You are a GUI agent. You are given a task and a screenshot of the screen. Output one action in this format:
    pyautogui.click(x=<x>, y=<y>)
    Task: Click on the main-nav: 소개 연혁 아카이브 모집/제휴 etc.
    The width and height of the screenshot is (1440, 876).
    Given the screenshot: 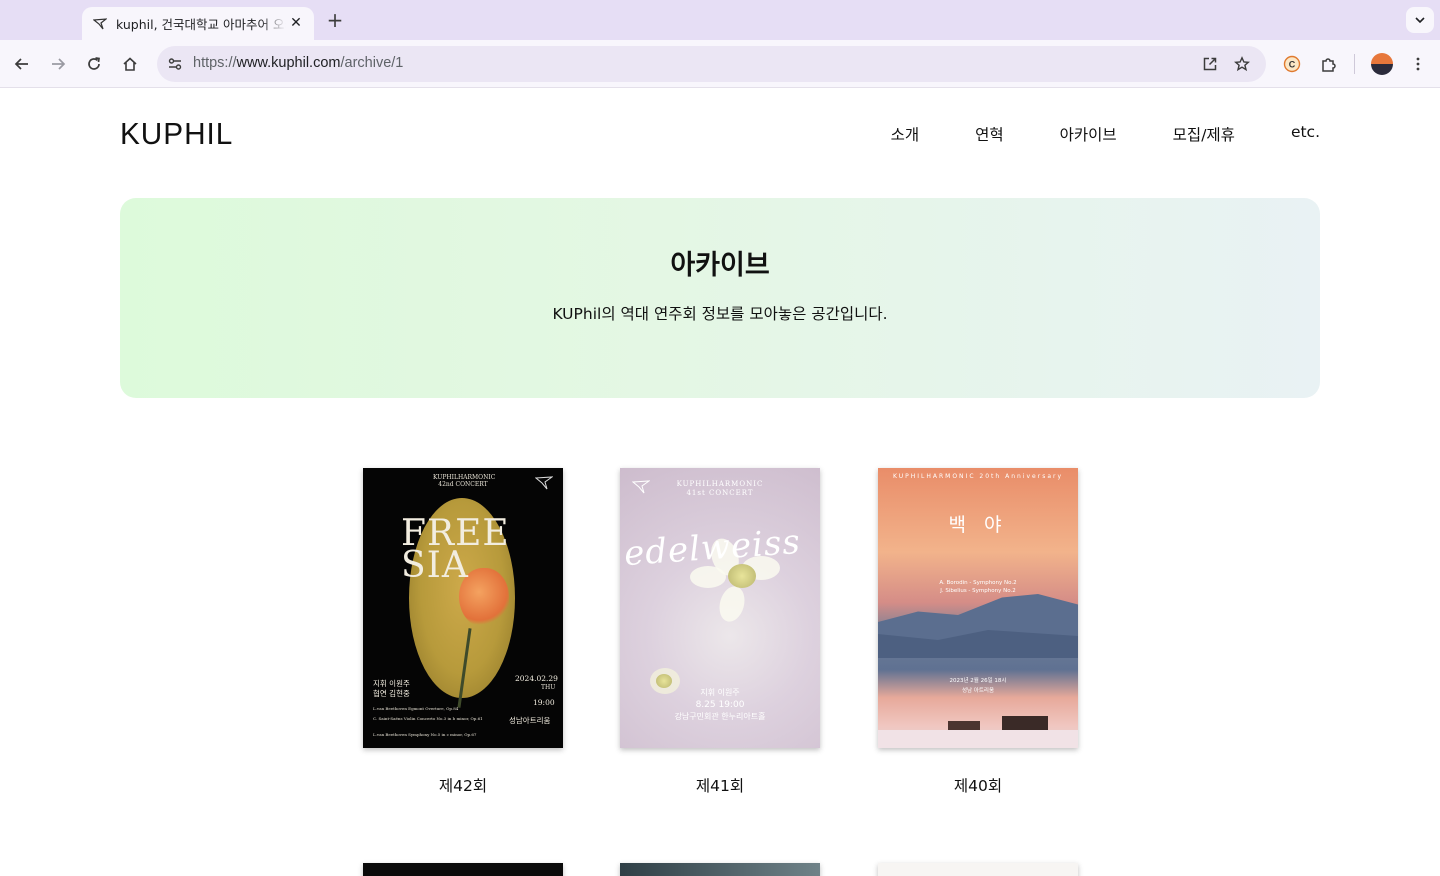 What is the action you would take?
    pyautogui.click(x=1077, y=134)
    